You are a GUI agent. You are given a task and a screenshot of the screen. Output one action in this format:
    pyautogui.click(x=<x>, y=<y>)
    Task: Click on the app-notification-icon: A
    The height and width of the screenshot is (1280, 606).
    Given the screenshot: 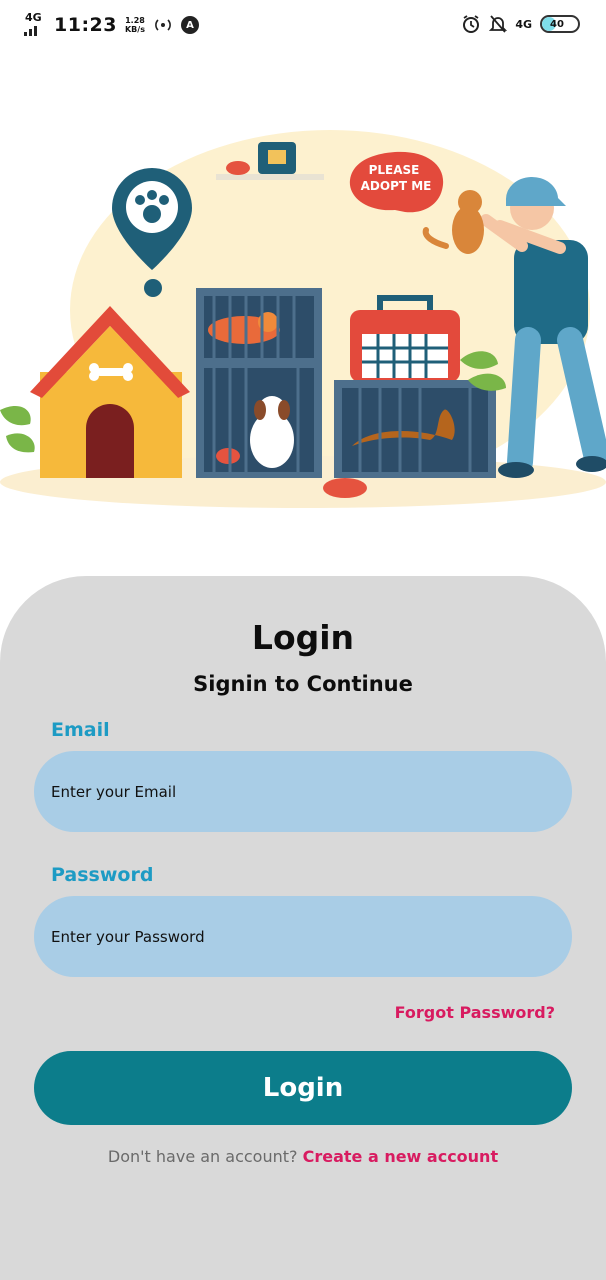 What is the action you would take?
    pyautogui.click(x=189, y=25)
    